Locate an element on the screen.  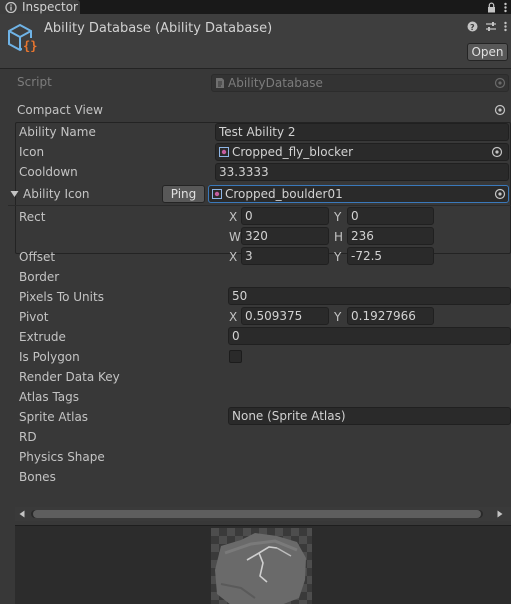
ping-button: Ping is located at coordinates (183, 194).